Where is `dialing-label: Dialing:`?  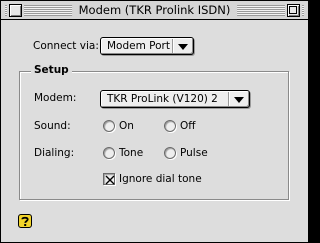 dialing-label: Dialing: is located at coordinates (54, 153).